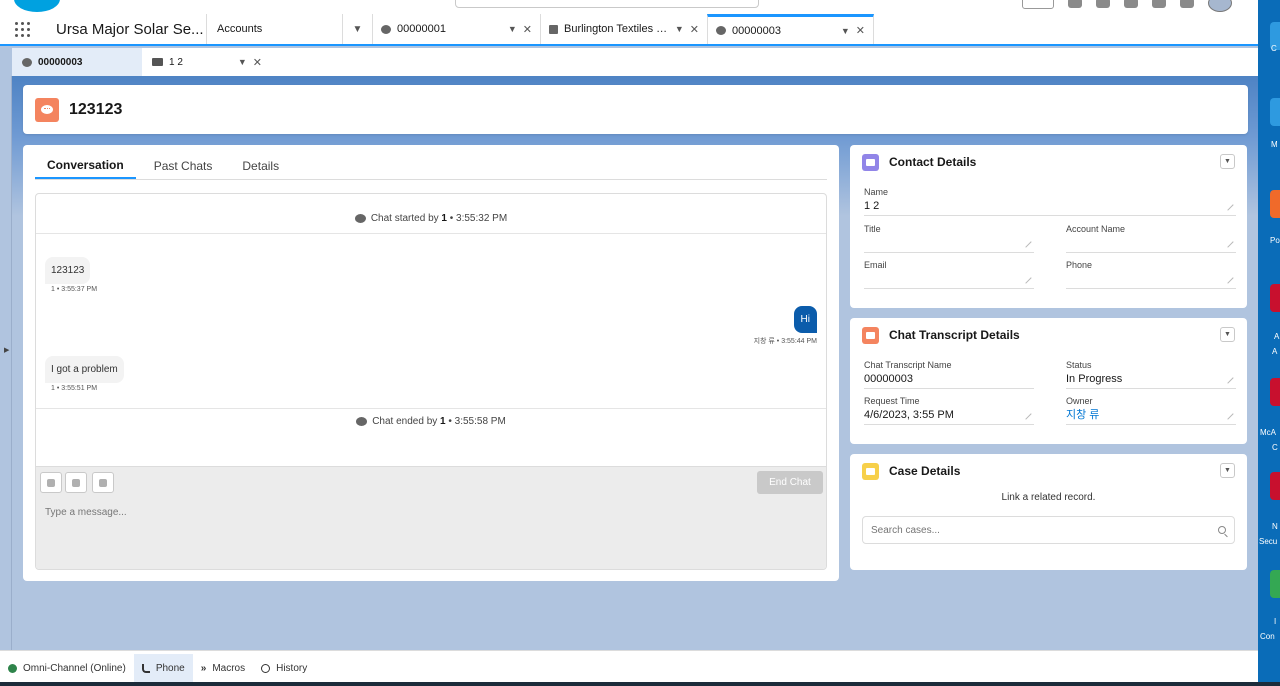 Image resolution: width=1280 pixels, height=686 pixels. Describe the element at coordinates (1220, 6) in the screenshot. I see `user-avatar` at that location.